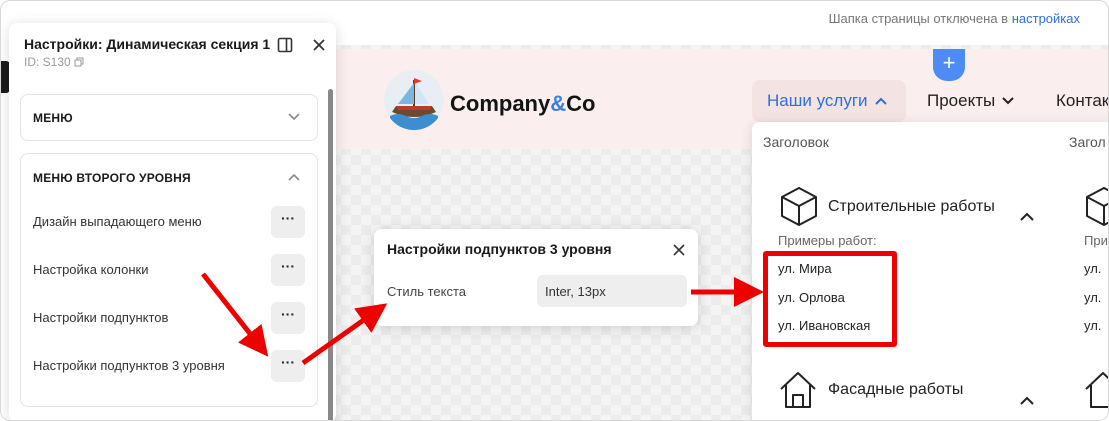 This screenshot has height=421, width=1109. I want to click on logo-image, so click(414, 100).